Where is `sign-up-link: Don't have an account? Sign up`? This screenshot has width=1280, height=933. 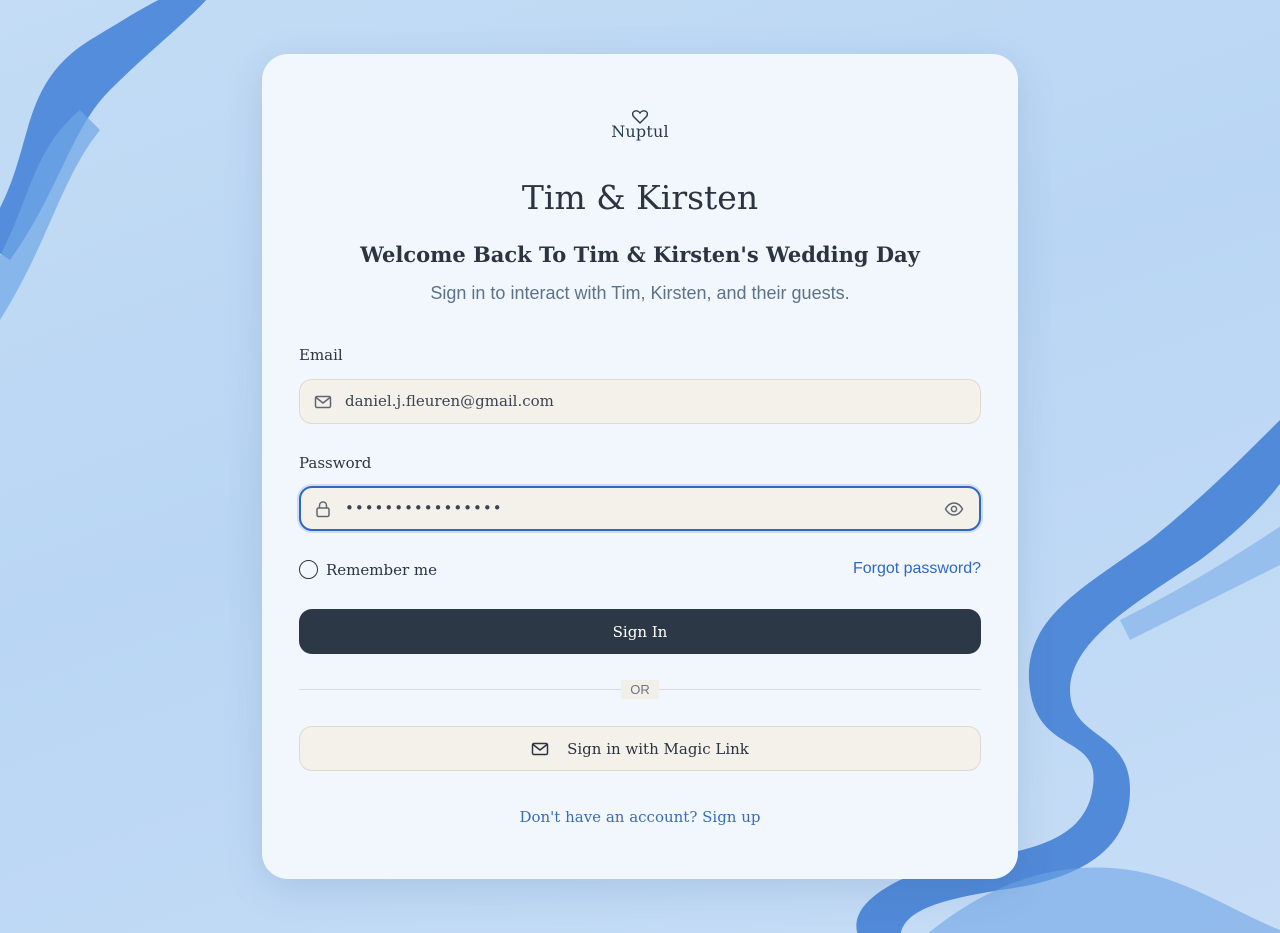 sign-up-link: Don't have an account? Sign up is located at coordinates (640, 817).